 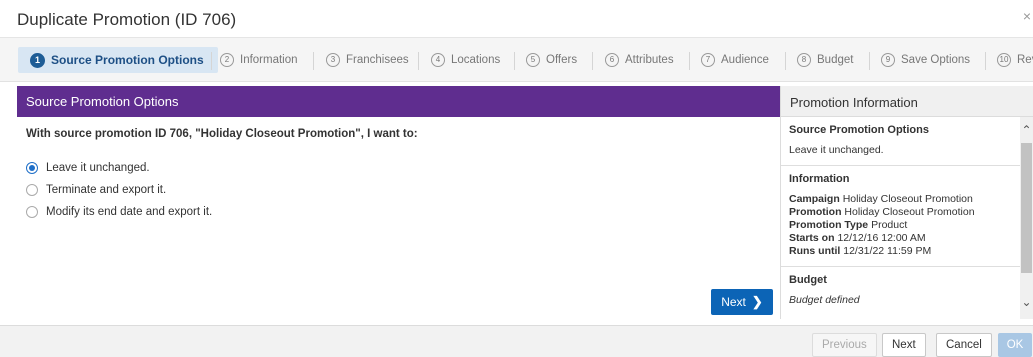 I want to click on option-leave-unchanged: Leave it unchanged., so click(x=88, y=168).